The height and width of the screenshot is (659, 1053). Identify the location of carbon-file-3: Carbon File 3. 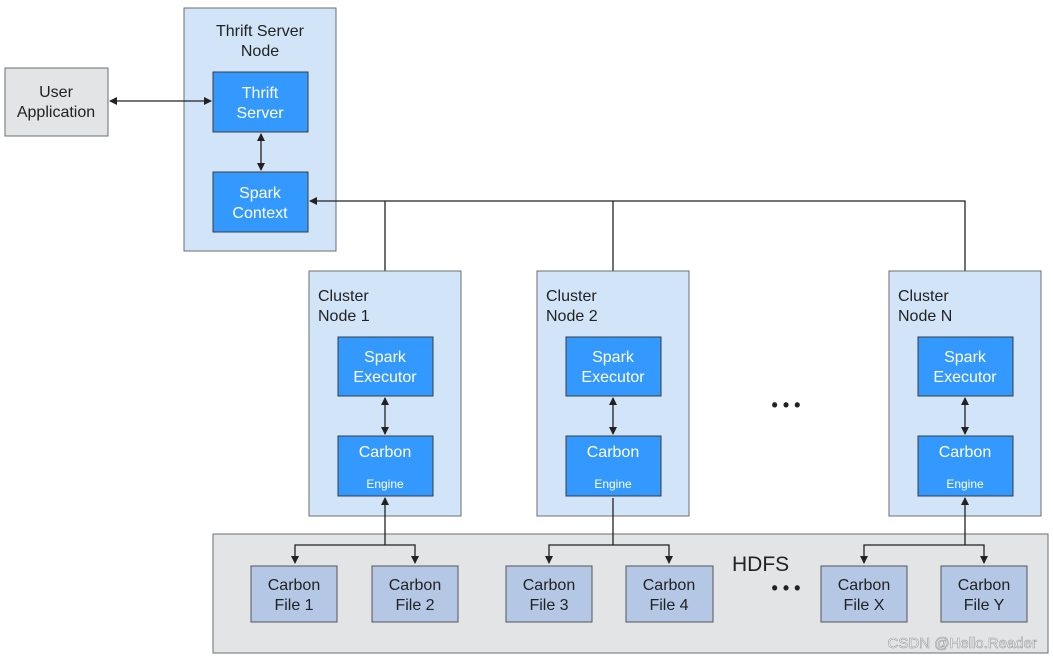
(549, 594).